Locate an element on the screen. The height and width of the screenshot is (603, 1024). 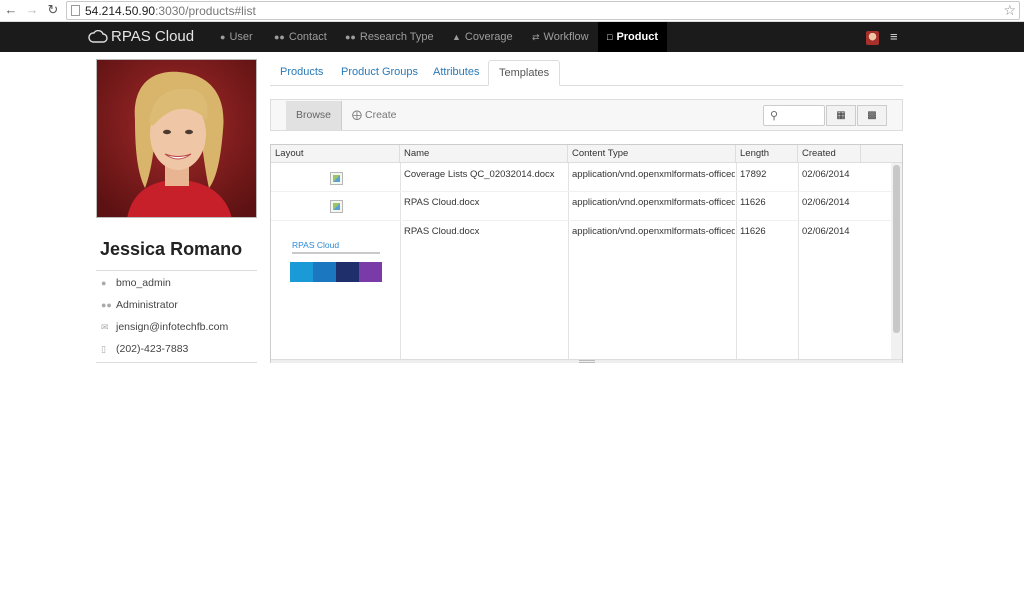
nav-research-type: ●● Research Type is located at coordinates (389, 37).